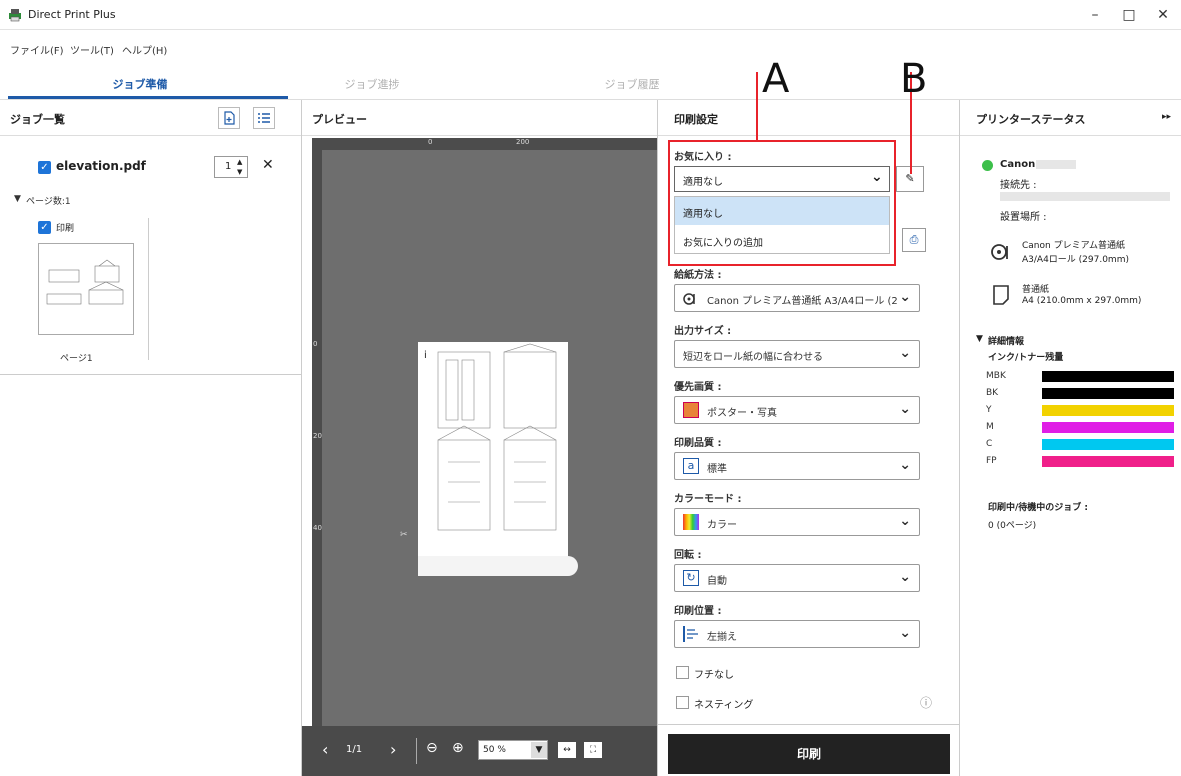 The width and height of the screenshot is (1181, 776). What do you see at coordinates (17, 199) in the screenshot?
I see `pages-expander: ▼` at bounding box center [17, 199].